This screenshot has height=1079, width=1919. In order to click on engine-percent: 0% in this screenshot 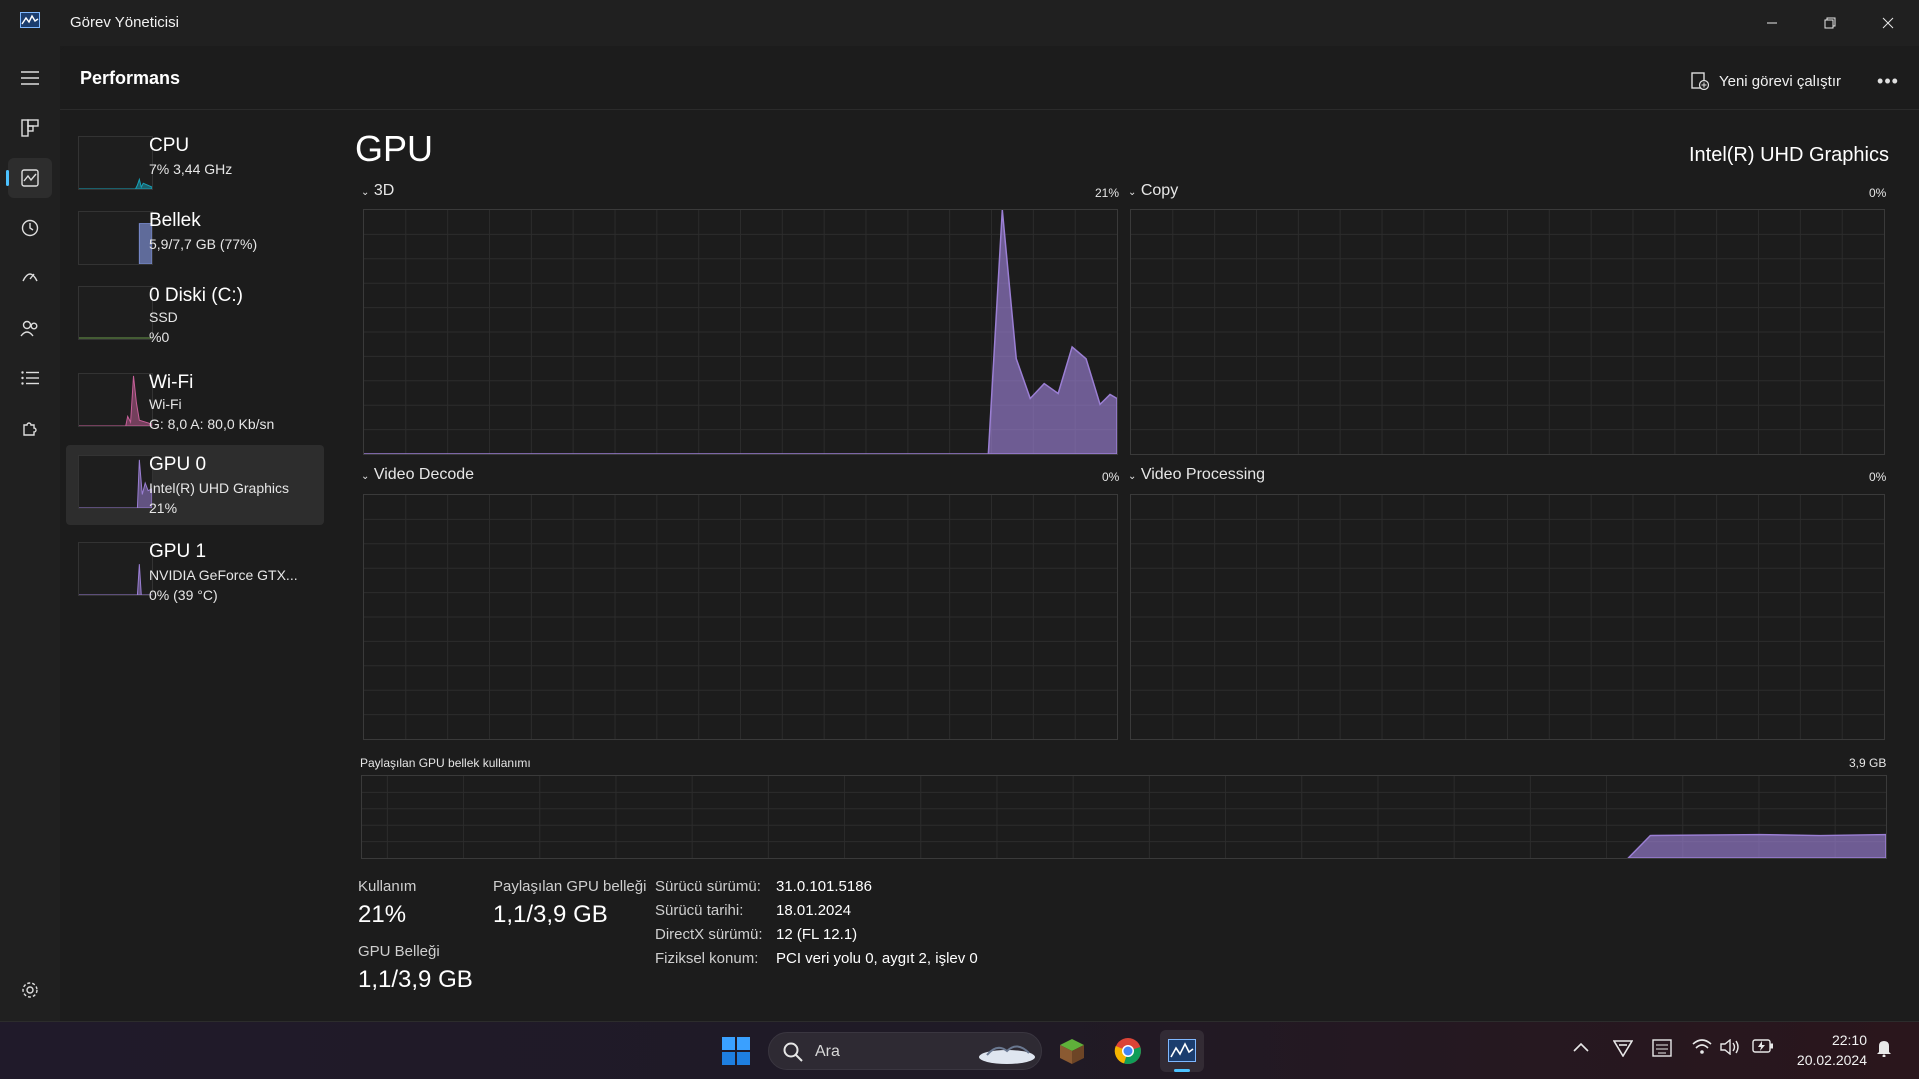, I will do `click(1111, 477)`.